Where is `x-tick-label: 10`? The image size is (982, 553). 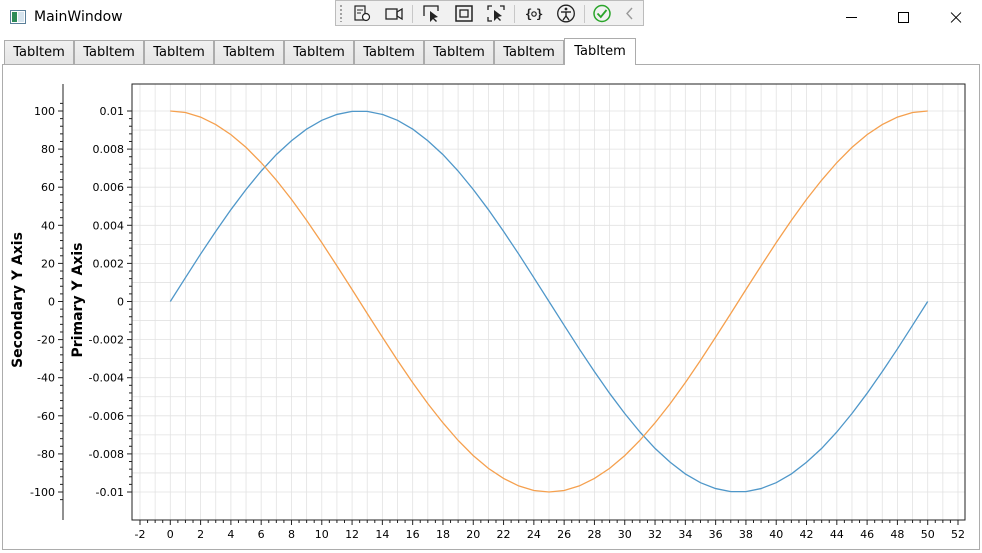
x-tick-label: 10 is located at coordinates (322, 534).